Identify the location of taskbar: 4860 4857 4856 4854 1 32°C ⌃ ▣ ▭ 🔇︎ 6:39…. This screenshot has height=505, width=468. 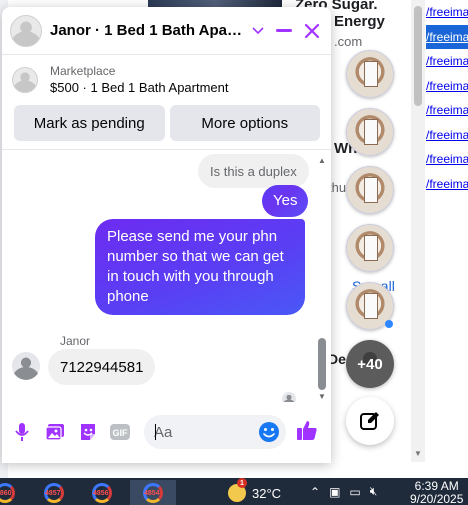
(234, 491).